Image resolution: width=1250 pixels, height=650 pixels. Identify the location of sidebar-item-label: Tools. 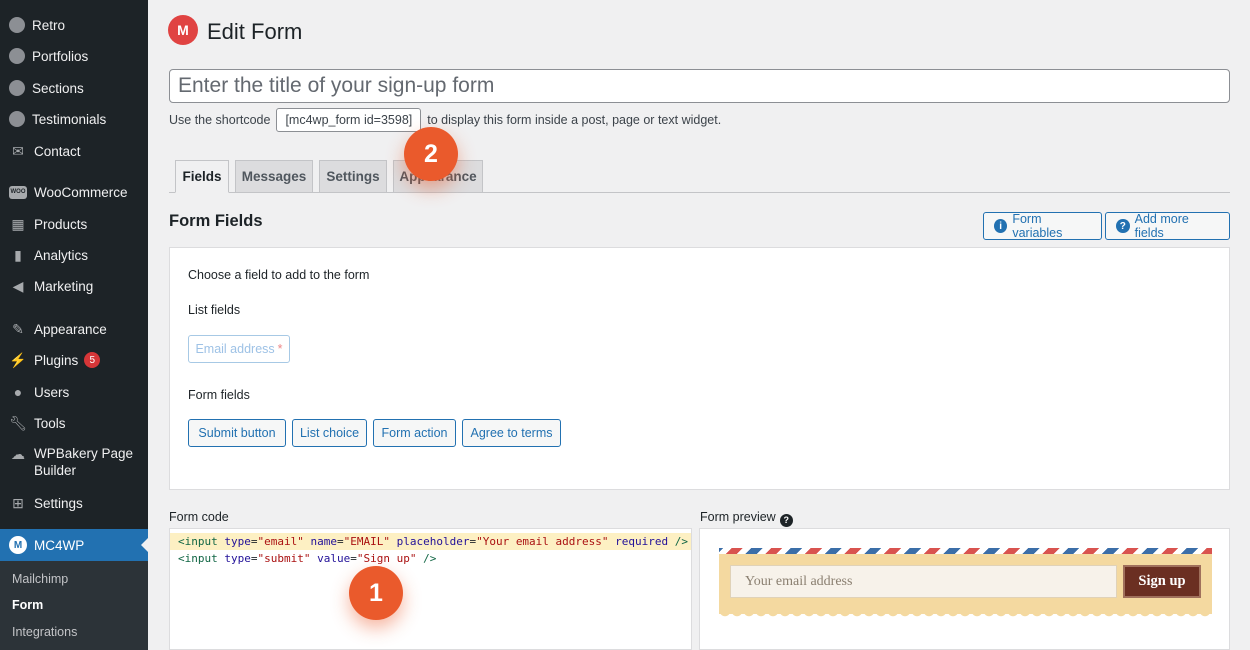
(50, 423).